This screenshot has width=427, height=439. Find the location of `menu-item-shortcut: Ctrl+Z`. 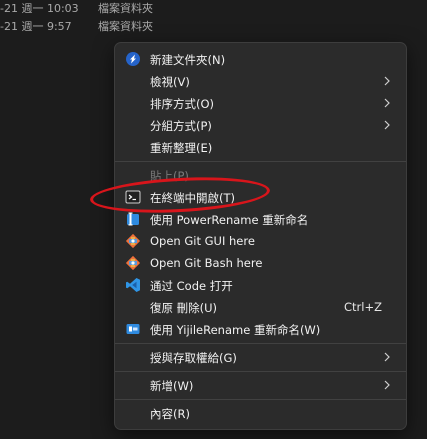

menu-item-shortcut: Ctrl+Z is located at coordinates (363, 307).